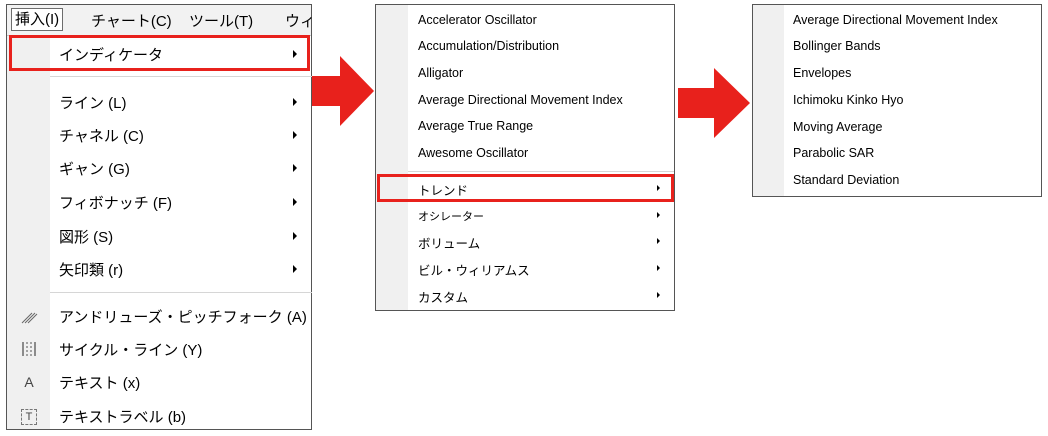 The width and height of the screenshot is (1048, 436). I want to click on menu-item-label: Accelerator Oscillator, so click(477, 20).